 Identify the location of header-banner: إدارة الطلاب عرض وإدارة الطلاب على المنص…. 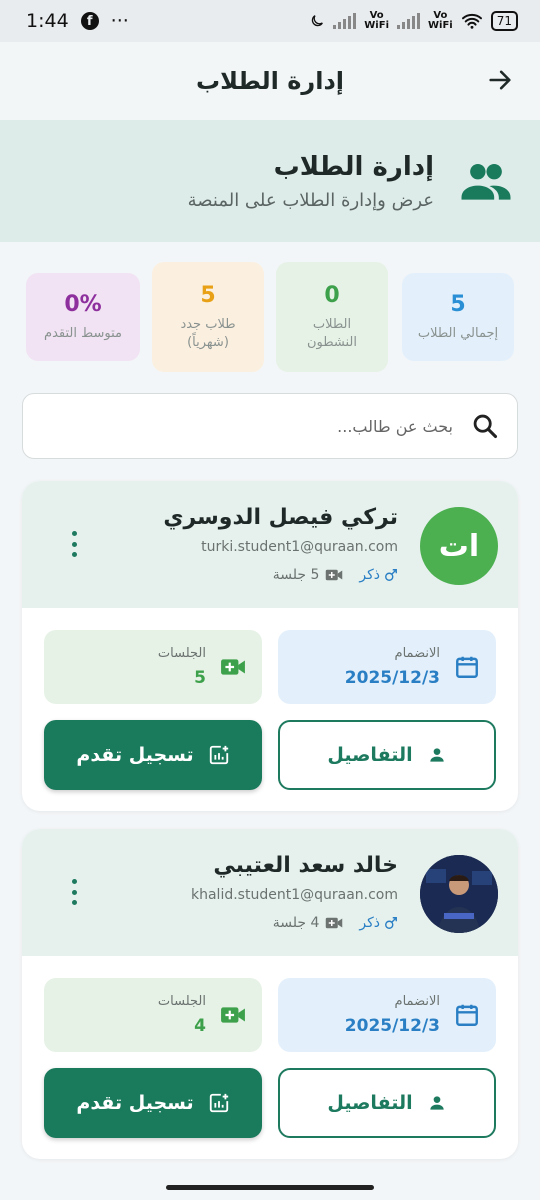
(270, 181).